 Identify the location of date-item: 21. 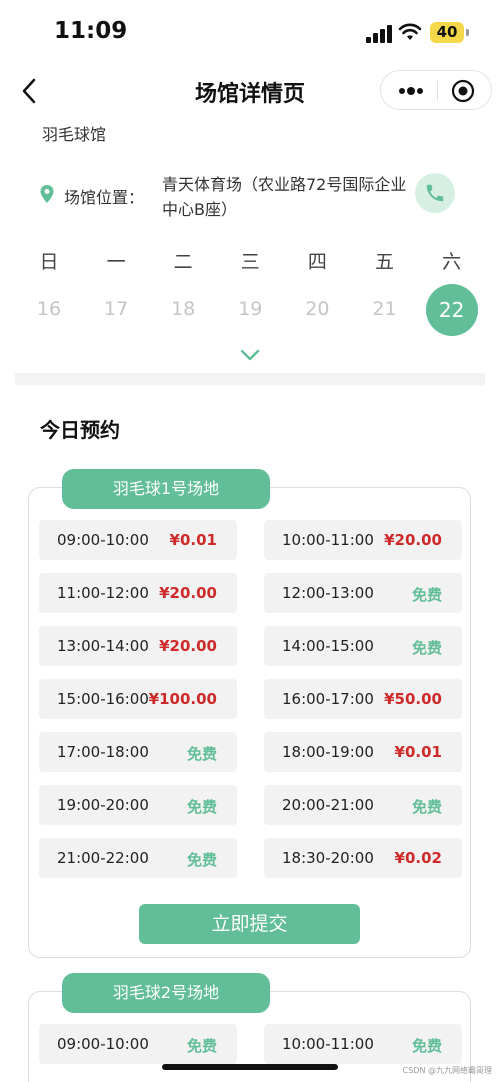
(385, 309).